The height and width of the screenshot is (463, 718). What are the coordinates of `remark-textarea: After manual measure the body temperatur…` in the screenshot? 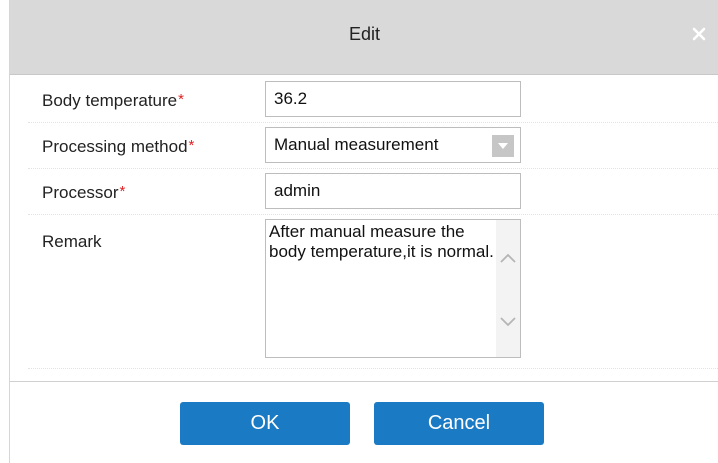 It's located at (393, 288).